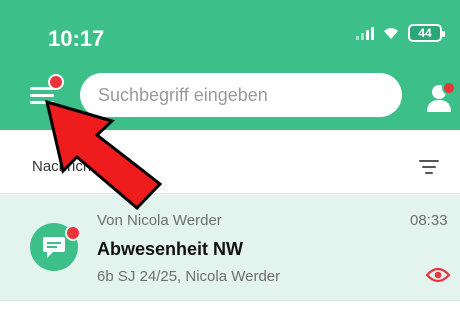 Image resolution: width=460 pixels, height=320 pixels. I want to click on battery-icon: 44, so click(426, 33).